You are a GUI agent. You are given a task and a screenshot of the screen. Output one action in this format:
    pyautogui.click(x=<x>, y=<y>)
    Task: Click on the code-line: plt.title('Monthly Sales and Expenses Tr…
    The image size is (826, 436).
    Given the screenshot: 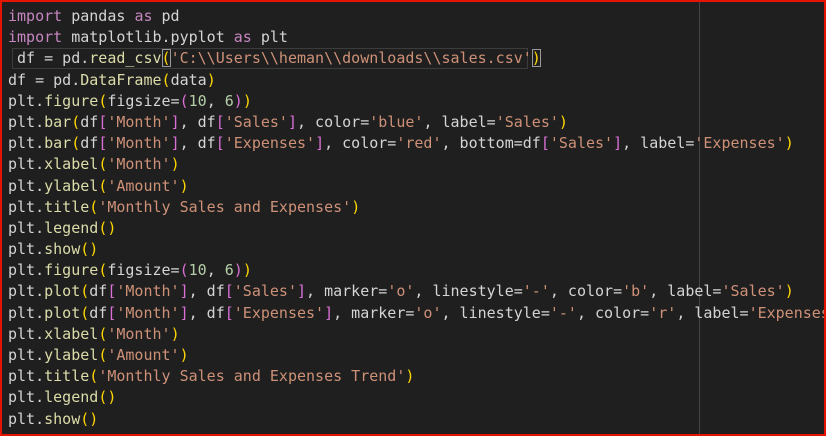 What is the action you would take?
    pyautogui.click(x=416, y=376)
    